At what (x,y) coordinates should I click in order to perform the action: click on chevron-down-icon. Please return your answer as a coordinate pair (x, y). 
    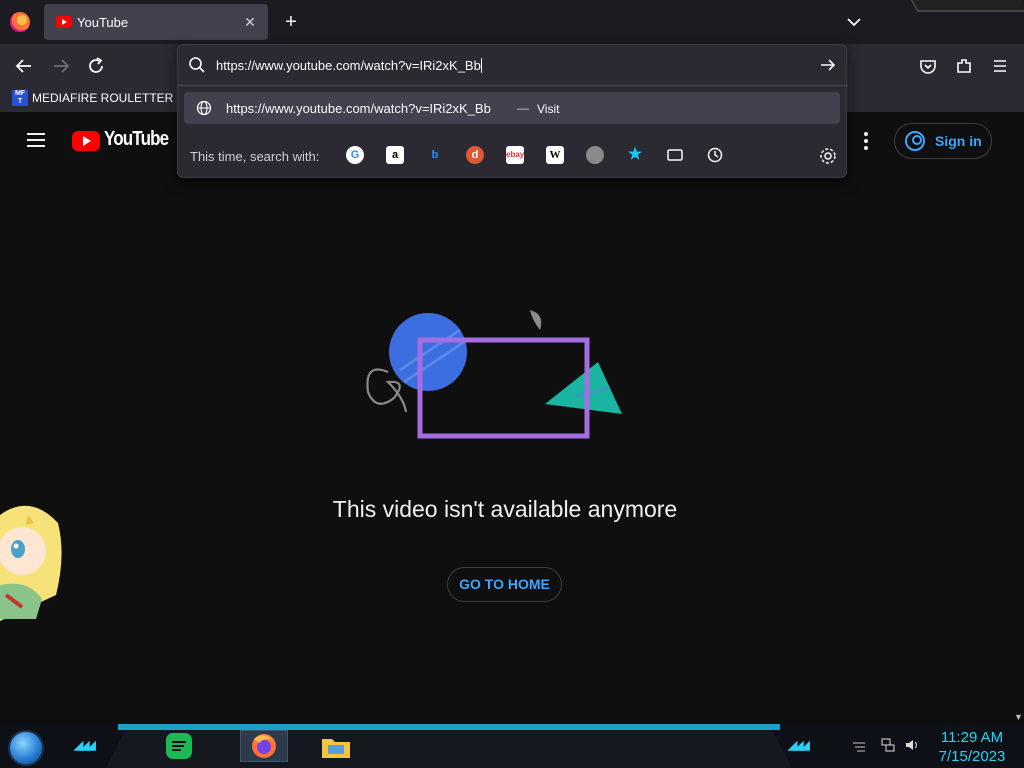
    Looking at the image, I should click on (854, 22).